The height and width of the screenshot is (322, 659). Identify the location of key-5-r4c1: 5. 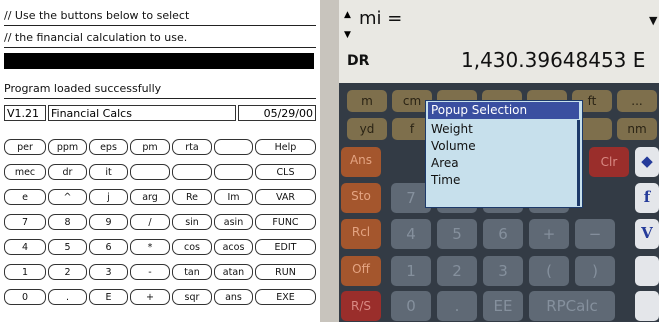
(67, 247).